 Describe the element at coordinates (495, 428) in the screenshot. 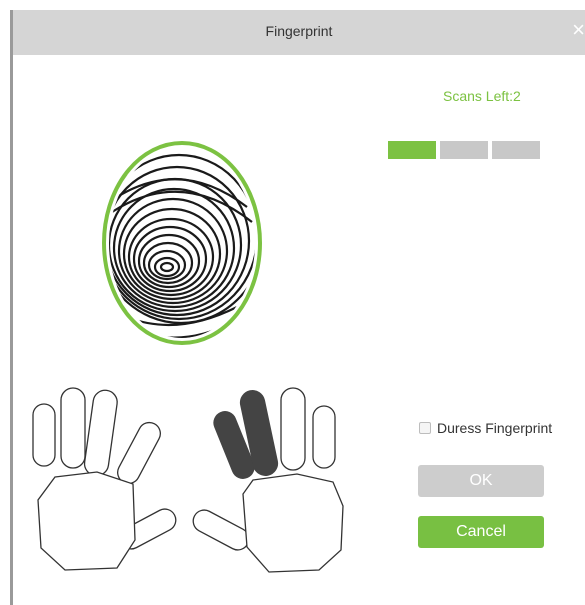

I see `duress-label: Duress Fingerprint` at that location.